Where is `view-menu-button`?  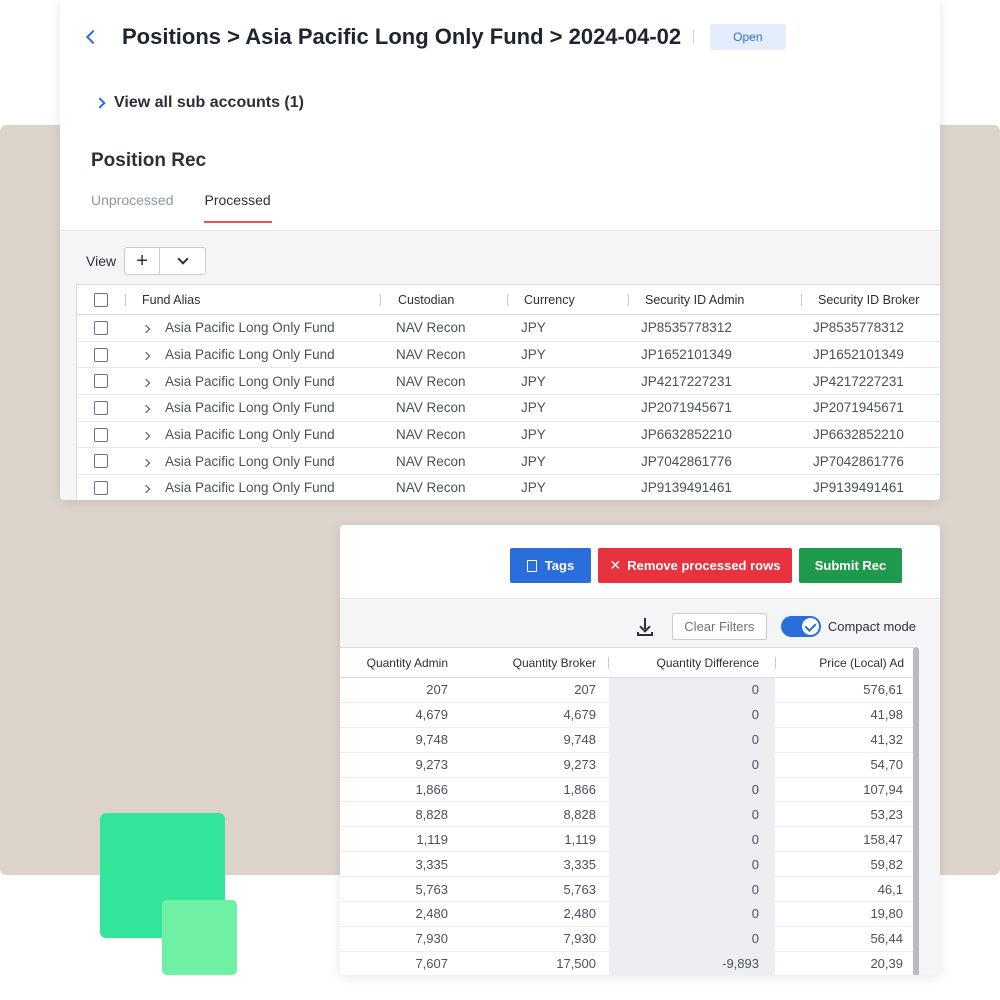 view-menu-button is located at coordinates (182, 261).